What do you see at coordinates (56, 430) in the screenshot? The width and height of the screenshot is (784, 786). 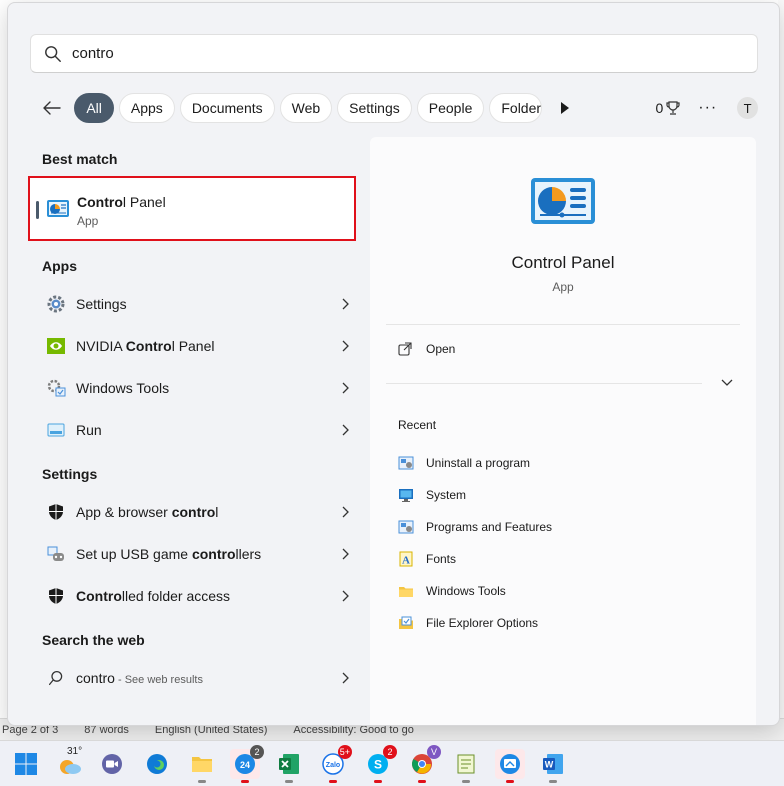 I see `run-icon` at bounding box center [56, 430].